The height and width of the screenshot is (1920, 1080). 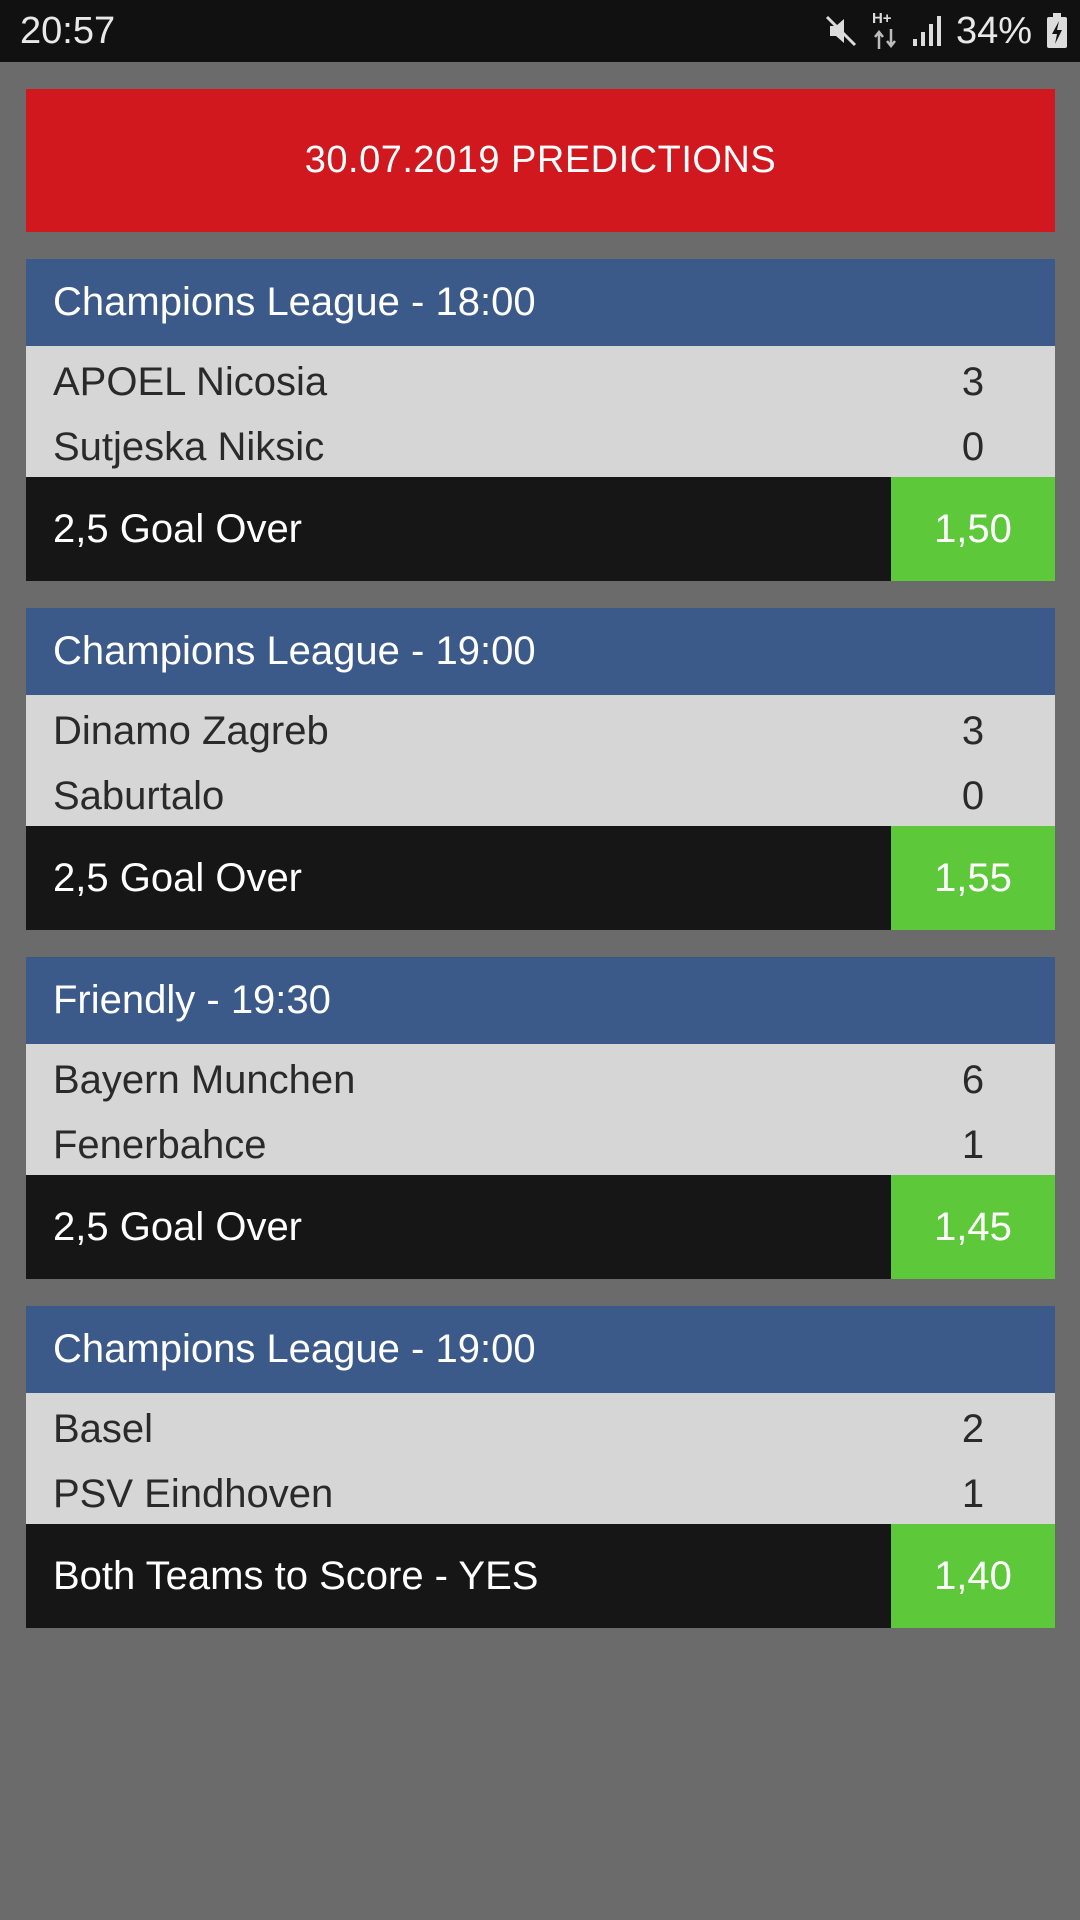 What do you see at coordinates (540, 1494) in the screenshot?
I see `away-team-row: PSV Eindhoven 1` at bounding box center [540, 1494].